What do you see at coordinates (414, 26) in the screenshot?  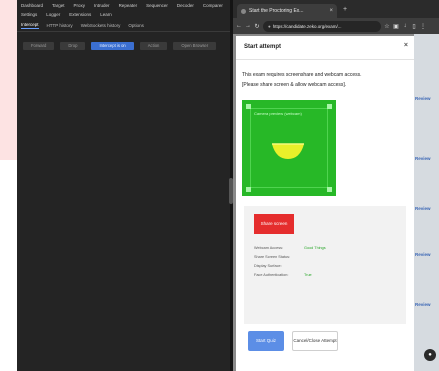 I see `sidebar-icon: ▯` at bounding box center [414, 26].